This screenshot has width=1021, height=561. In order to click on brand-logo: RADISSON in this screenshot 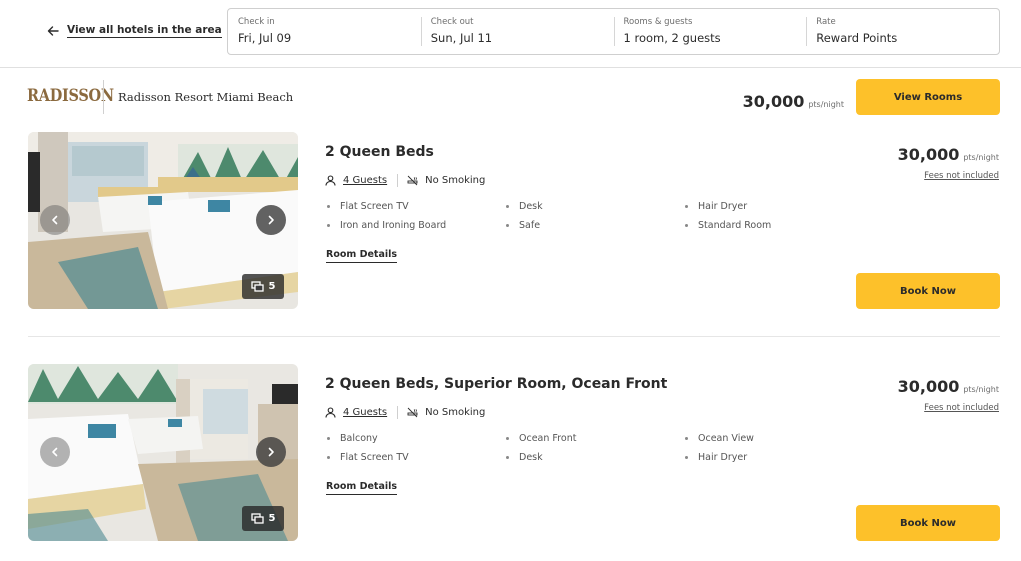, I will do `click(70, 96)`.